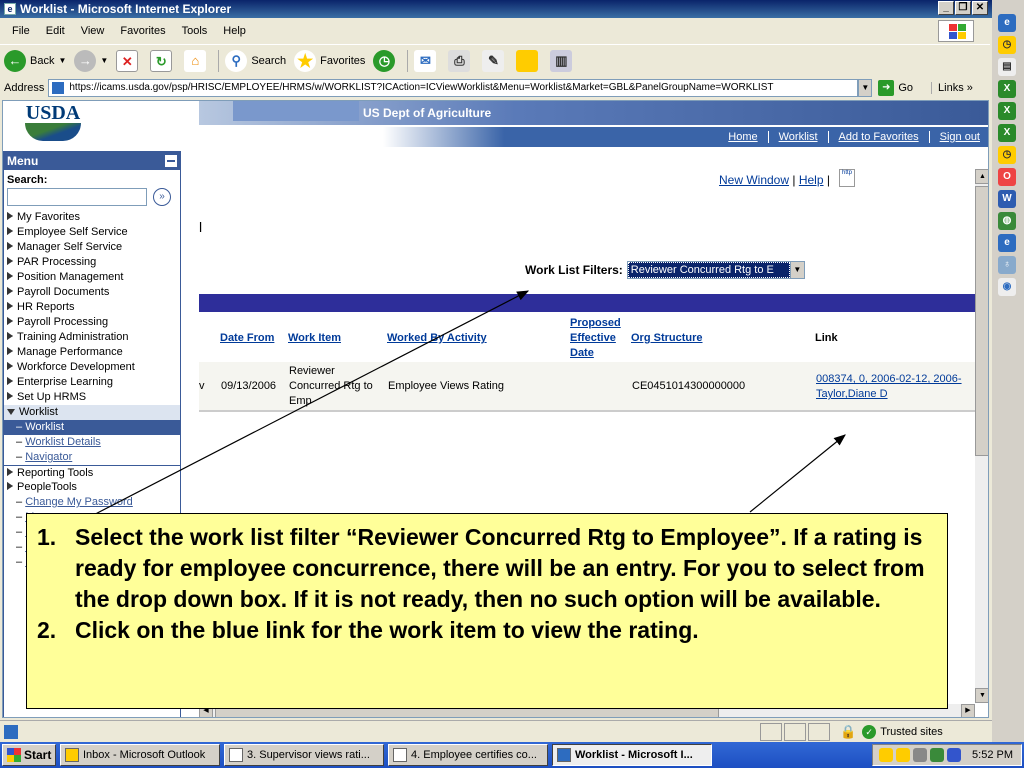  Describe the element at coordinates (847, 178) in the screenshot. I see `http-help-icon: http` at that location.